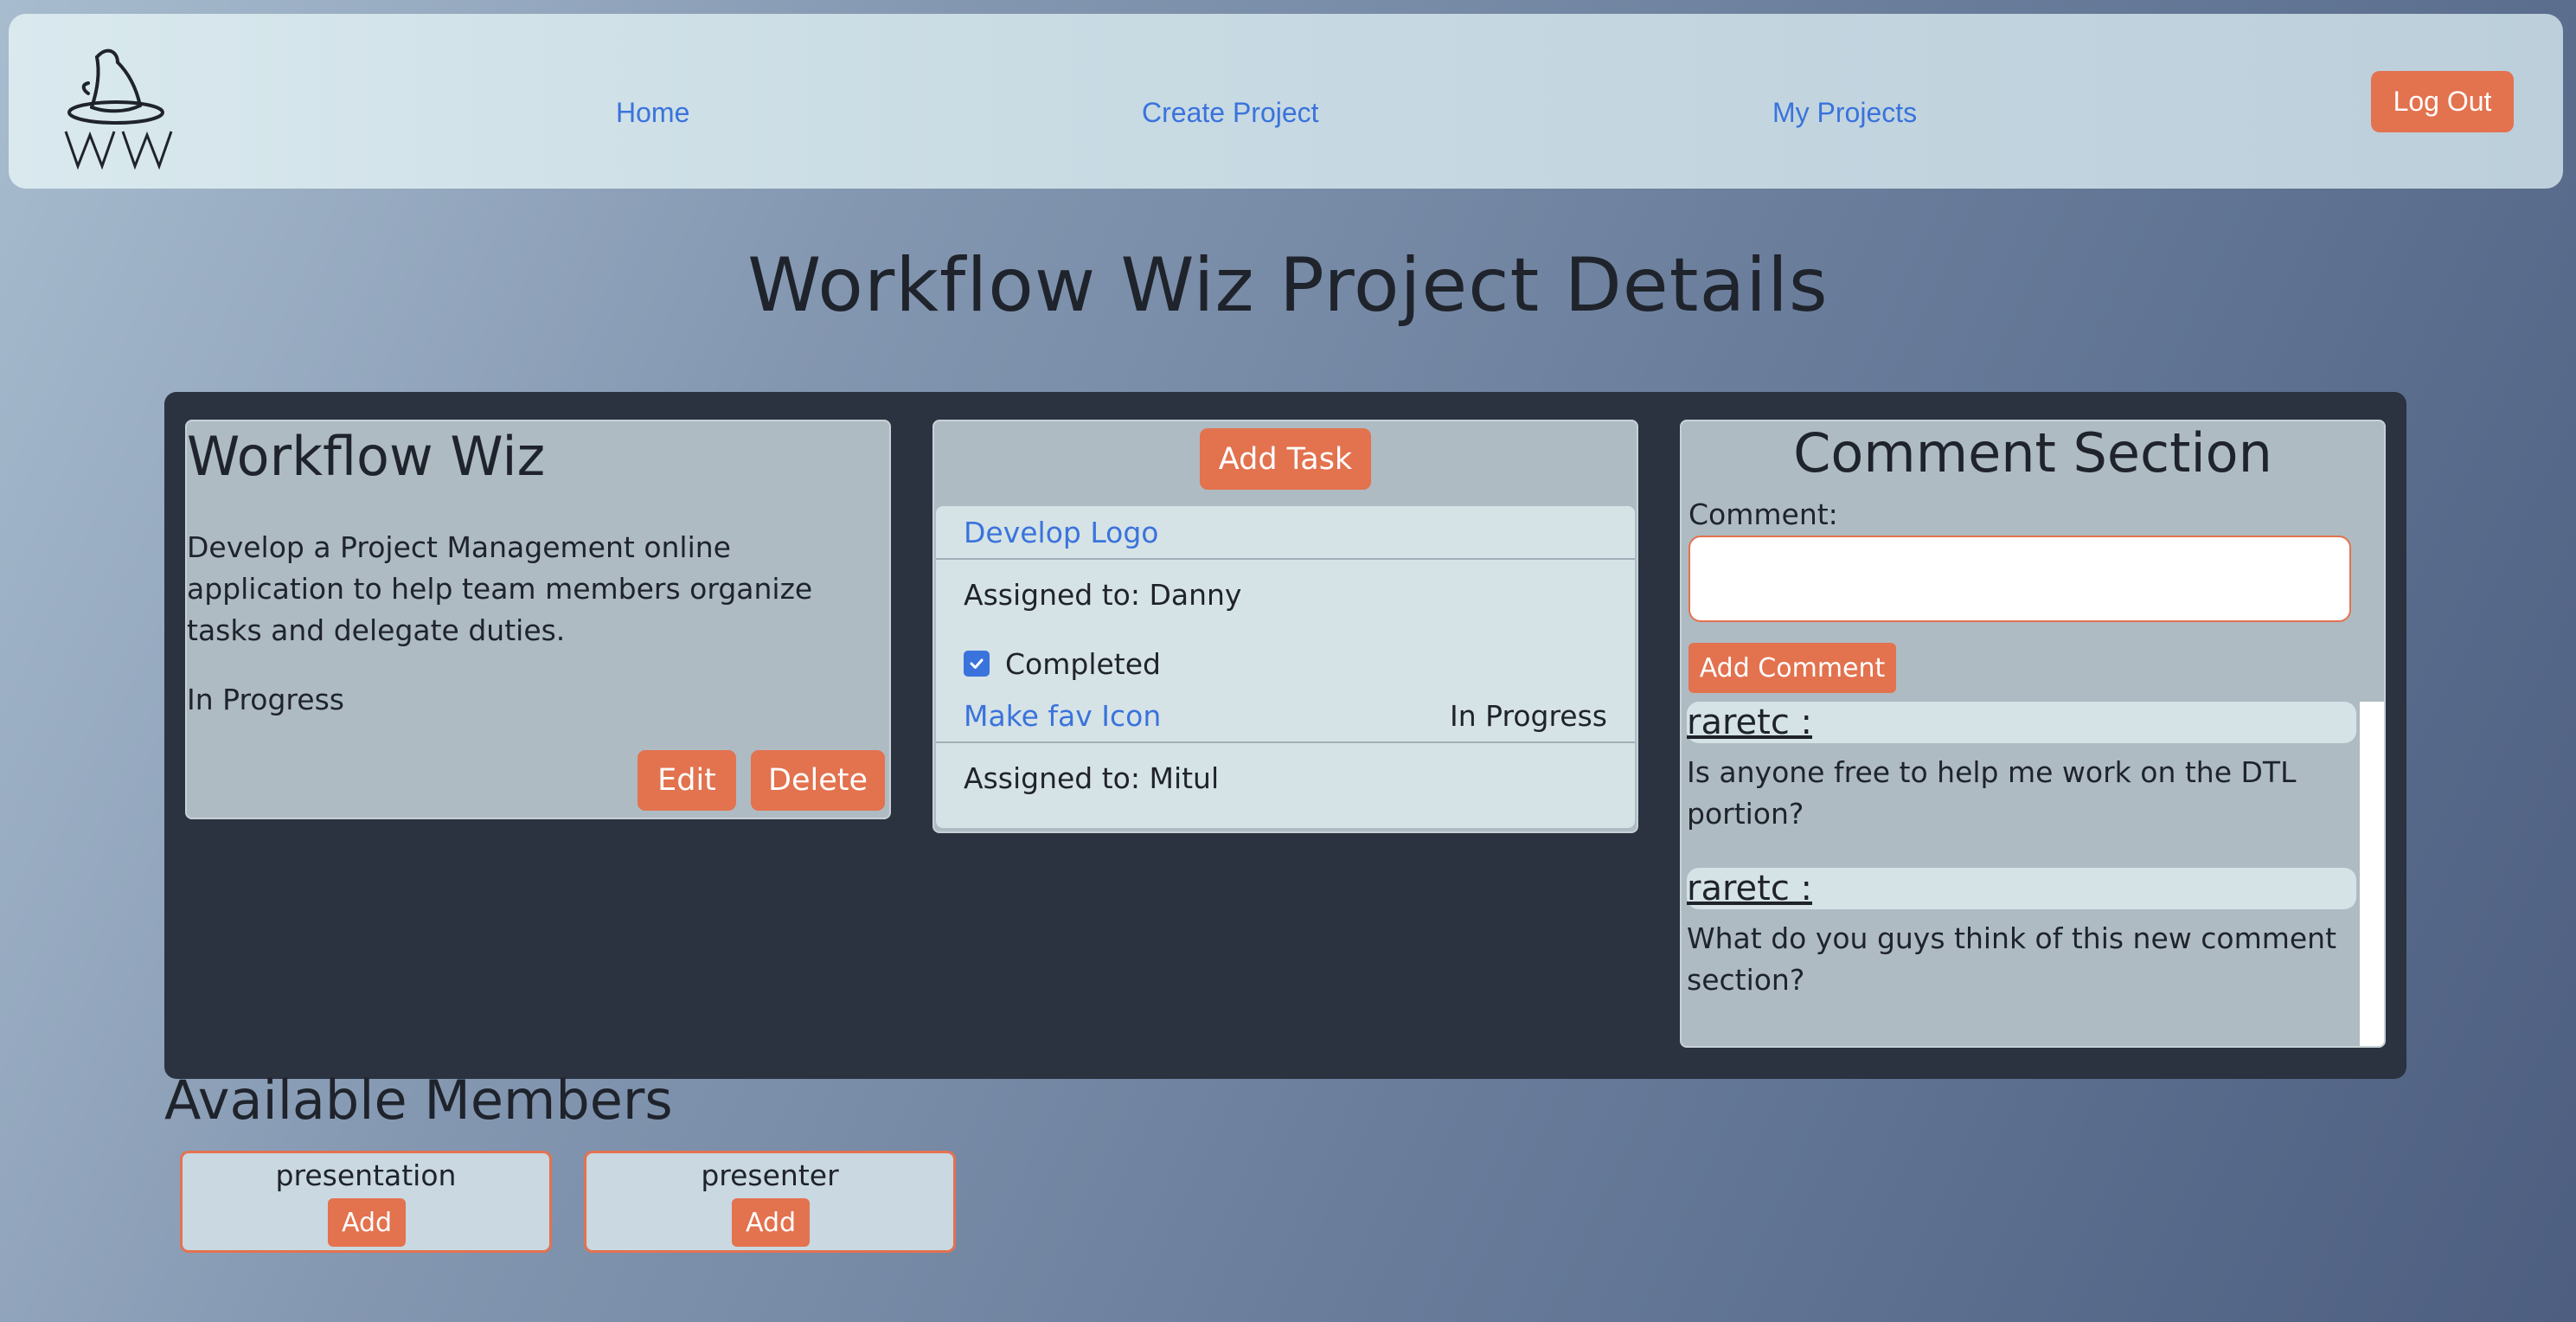  I want to click on navbar: Home Create Project My Projects Log Out, so click(1286, 101).